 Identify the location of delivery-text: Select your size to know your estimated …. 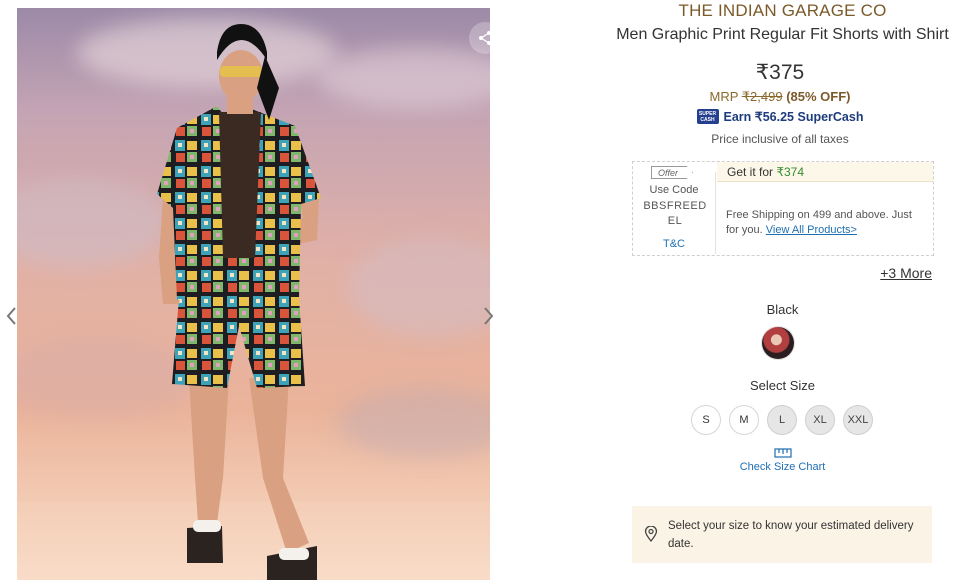
(791, 535).